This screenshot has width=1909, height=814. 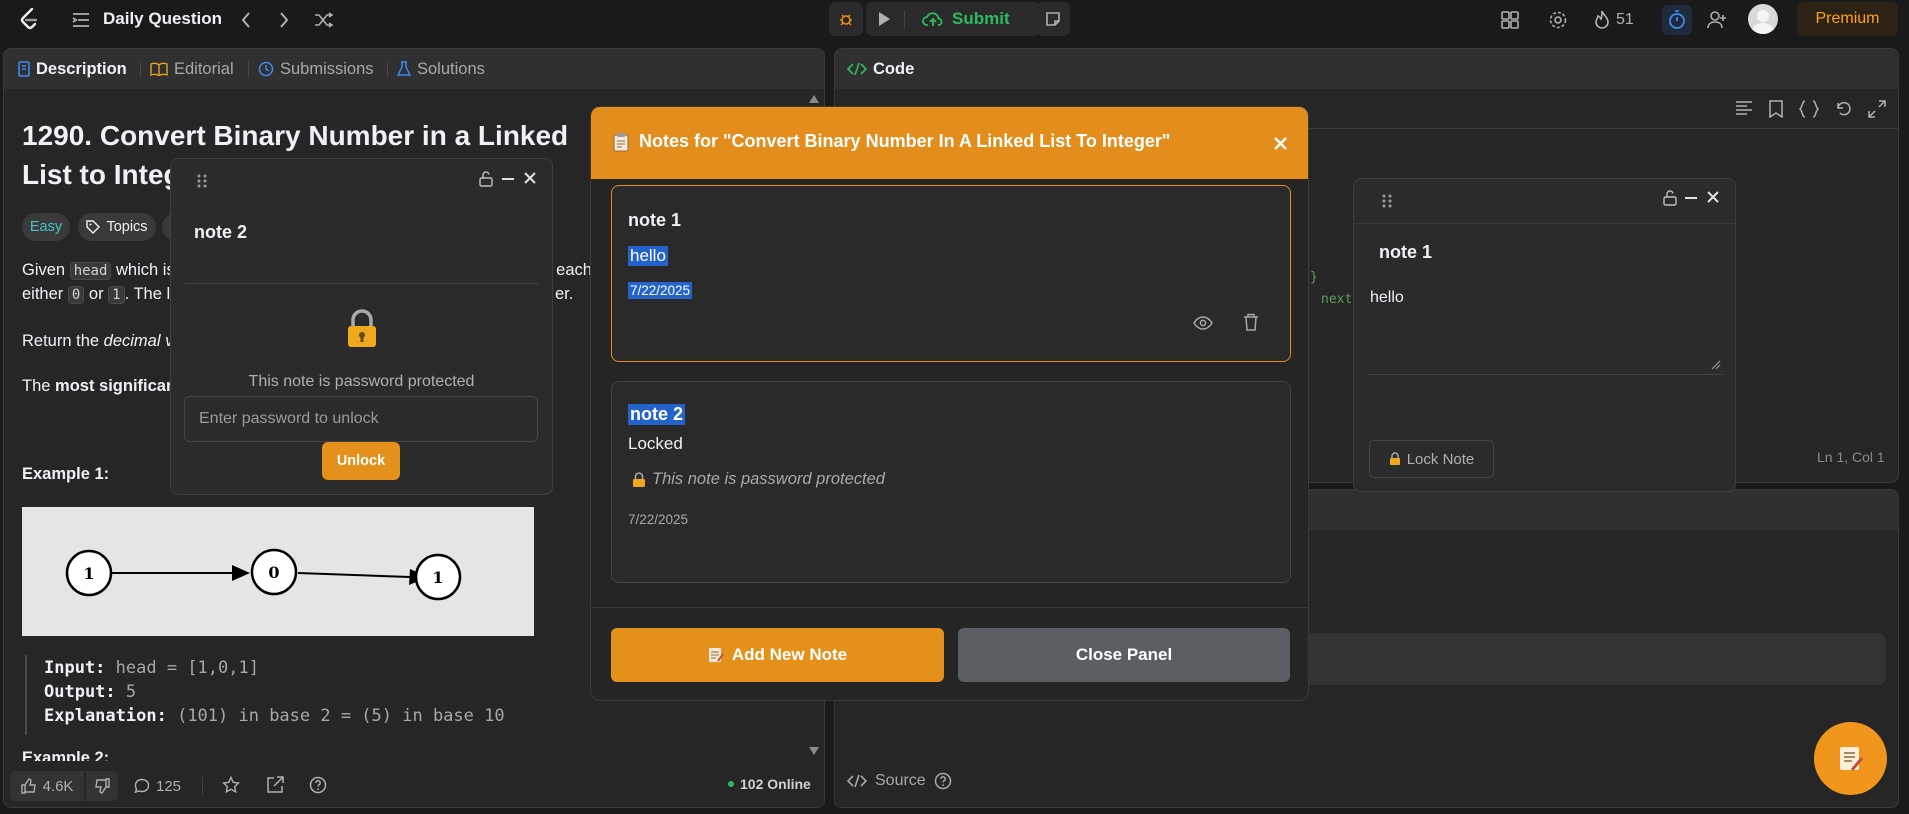 What do you see at coordinates (1545, 325) in the screenshot?
I see `note-body-textarea: hello` at bounding box center [1545, 325].